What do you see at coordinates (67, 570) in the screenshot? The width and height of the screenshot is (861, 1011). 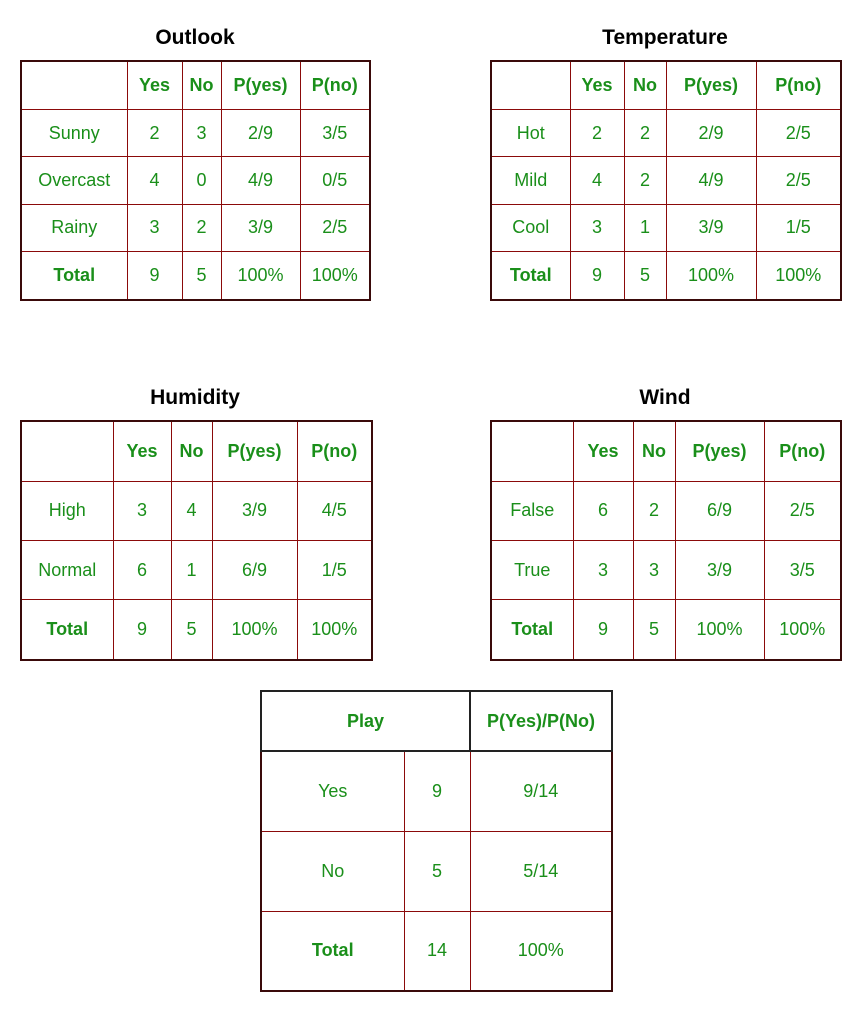 I see `row-label: Normal` at bounding box center [67, 570].